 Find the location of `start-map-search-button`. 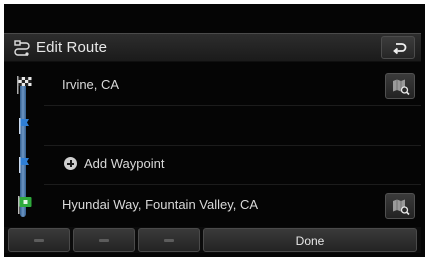

start-map-search-button is located at coordinates (400, 86).